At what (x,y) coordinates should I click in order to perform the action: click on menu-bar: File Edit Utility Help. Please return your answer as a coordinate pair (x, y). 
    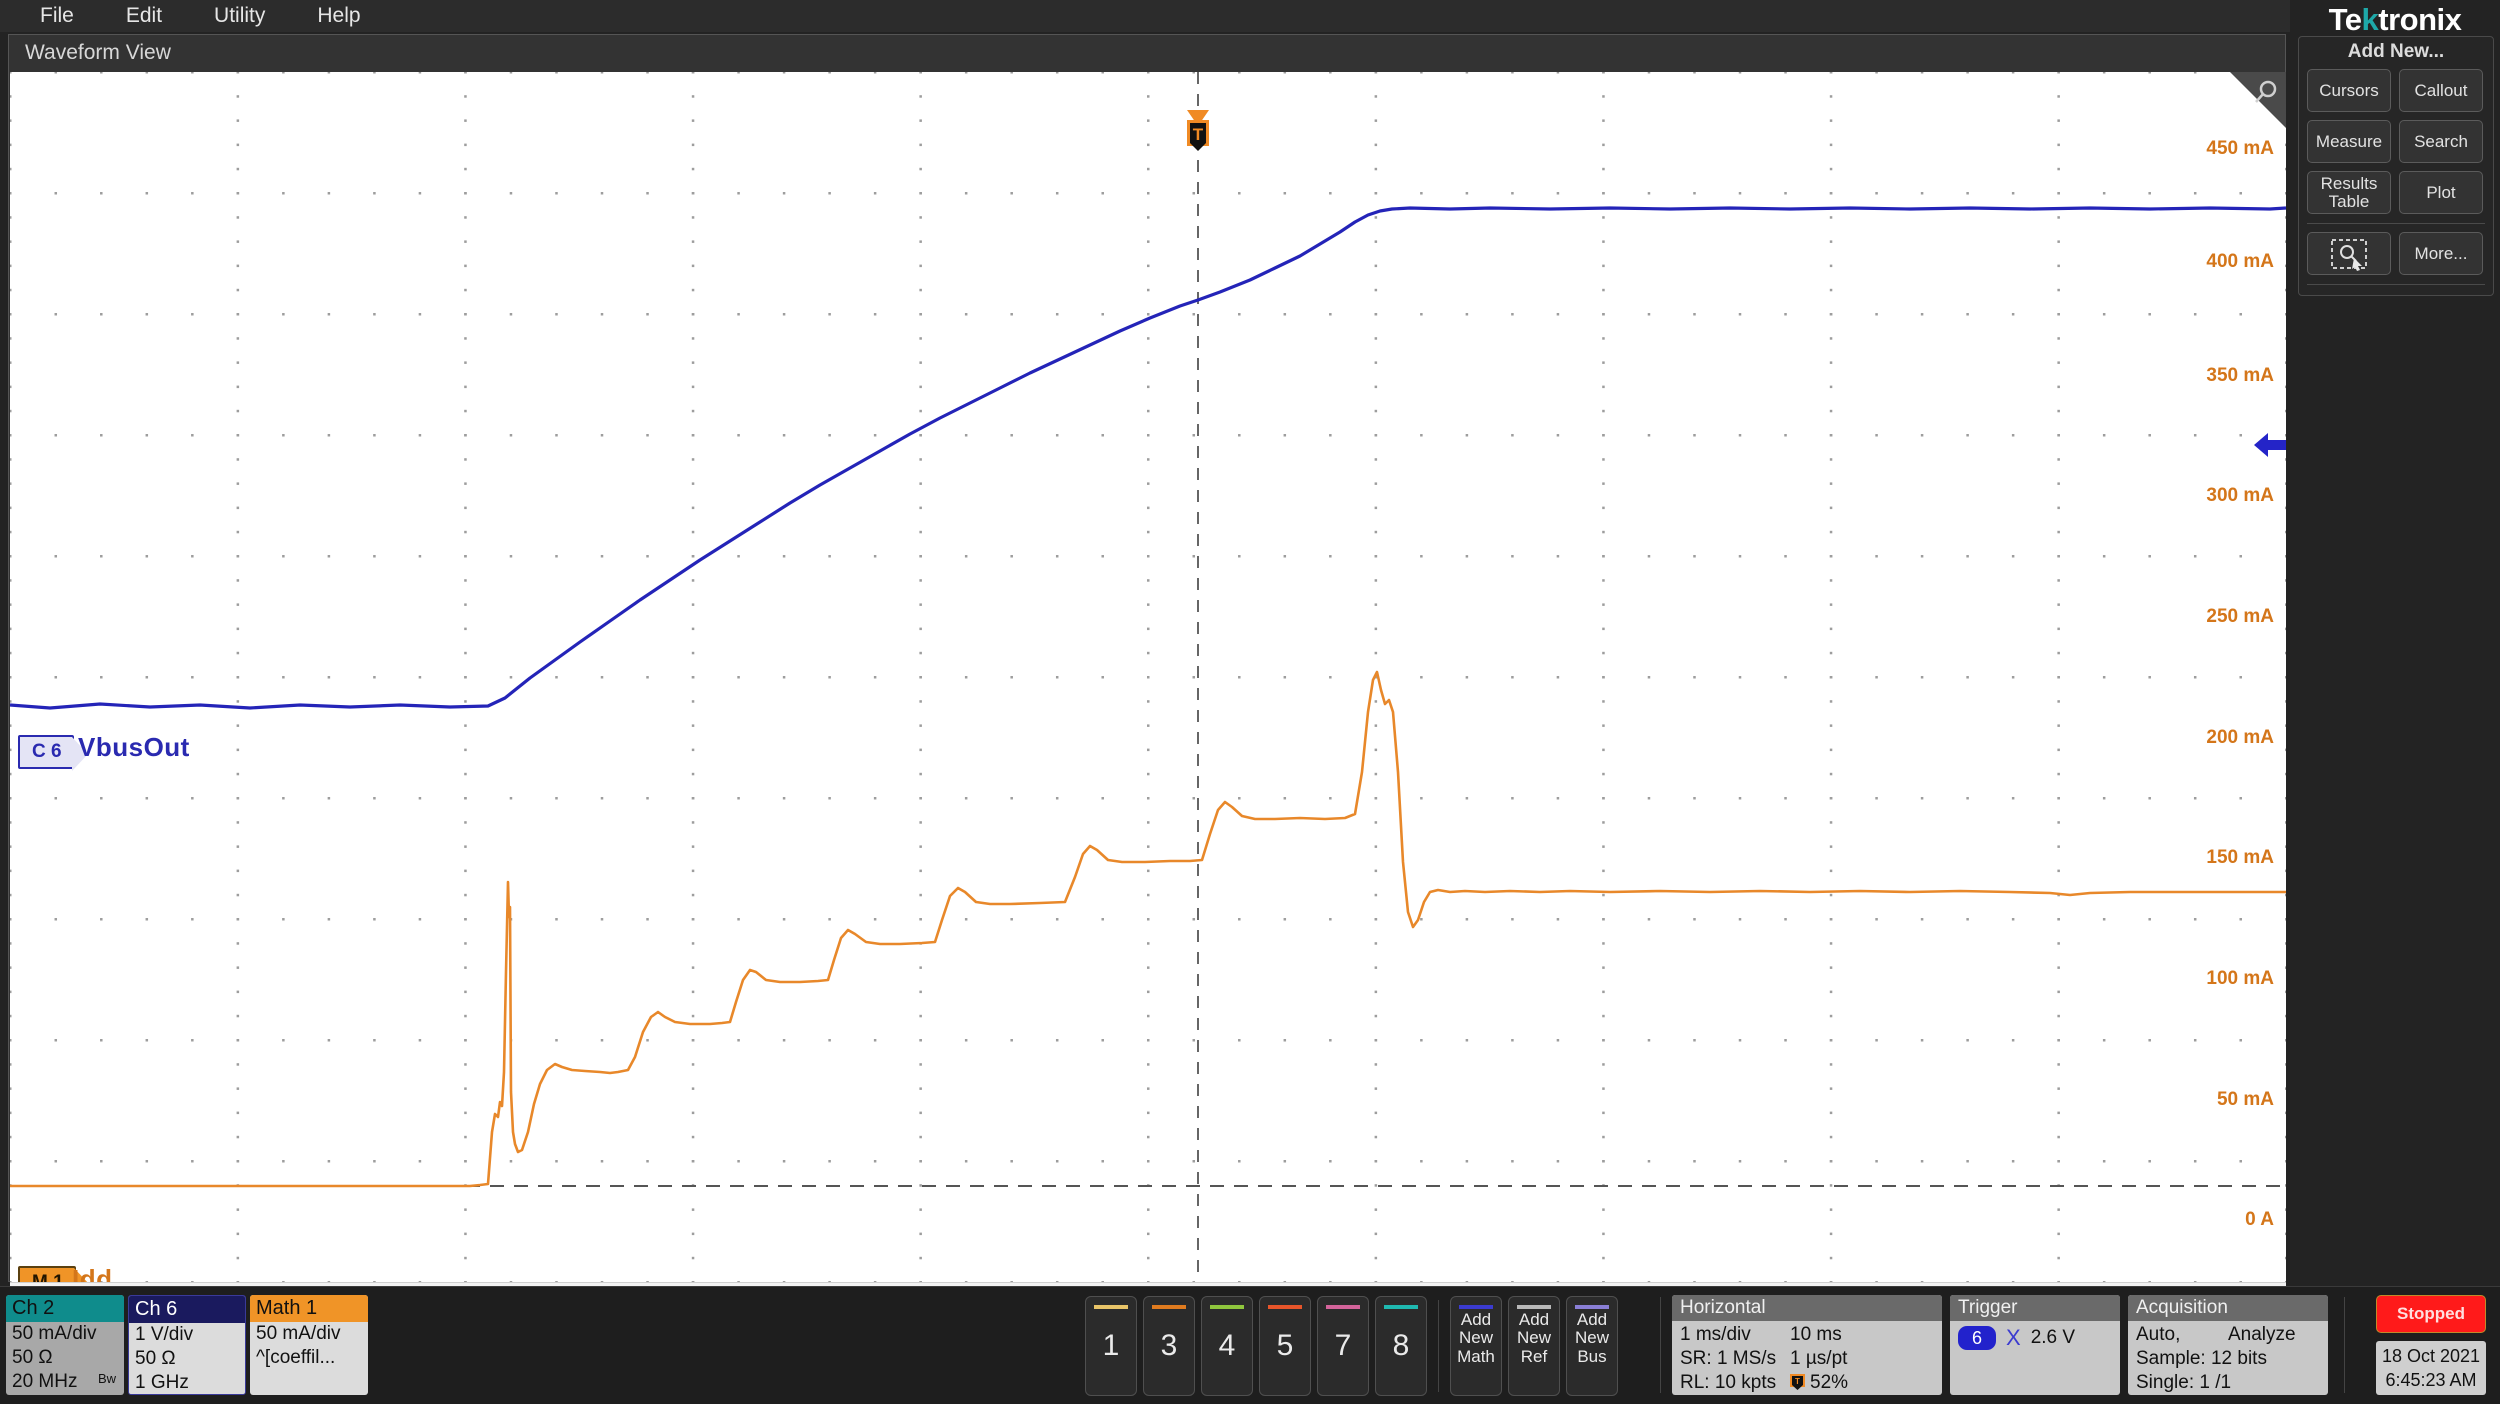
    Looking at the image, I should click on (1145, 16).